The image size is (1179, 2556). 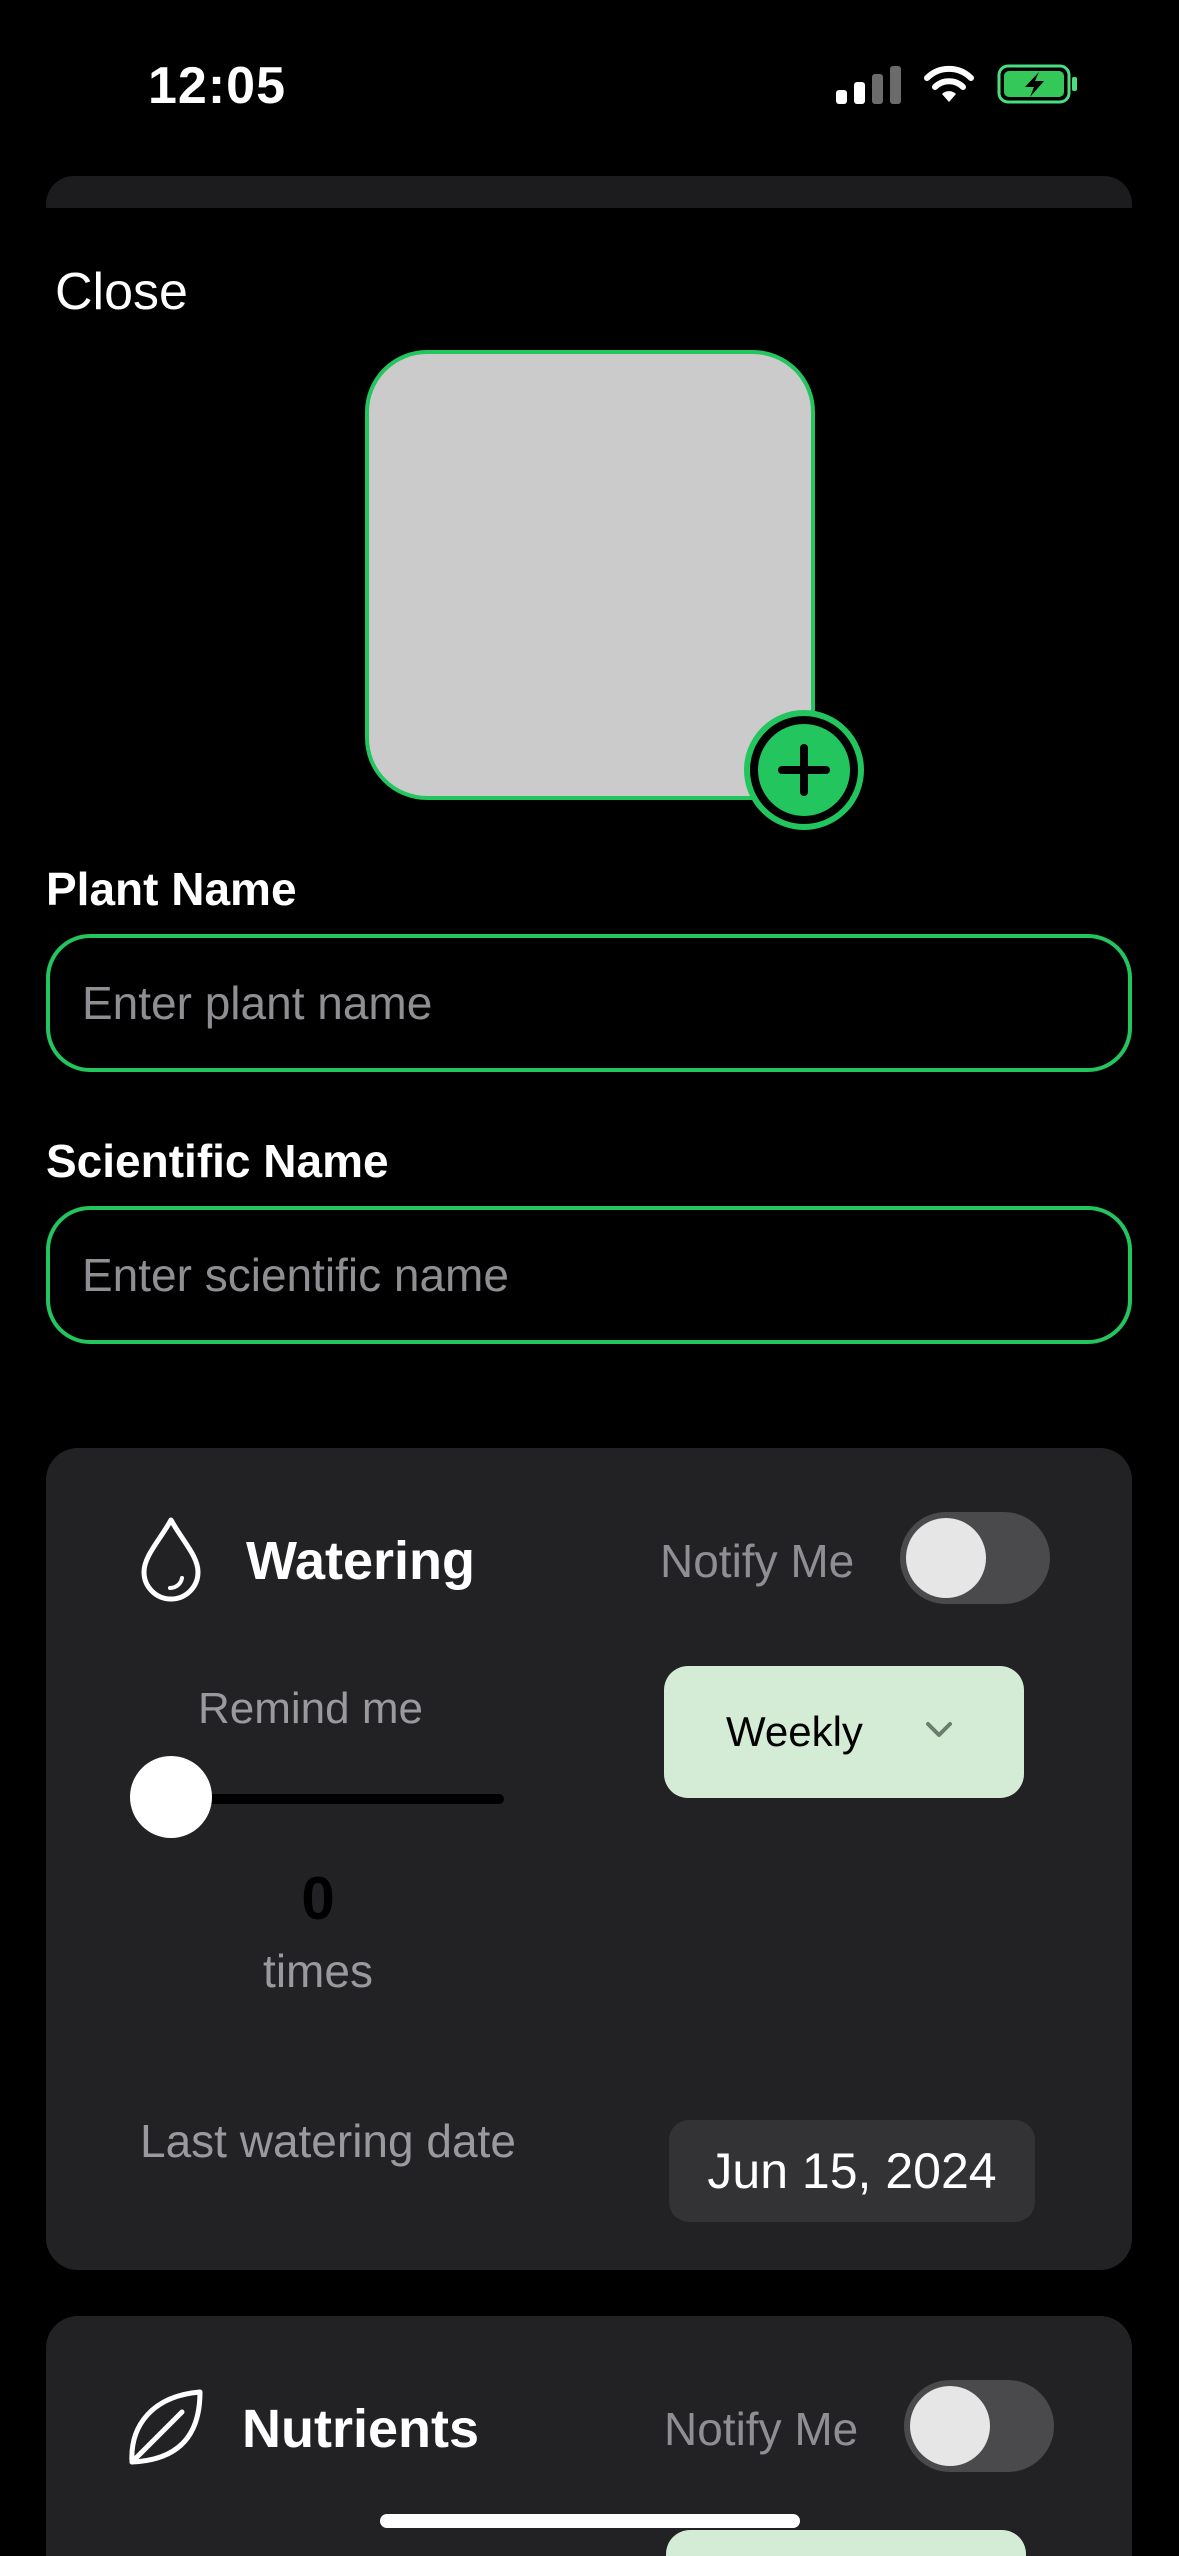 I want to click on plant-name-label: Plant Name, so click(x=171, y=889).